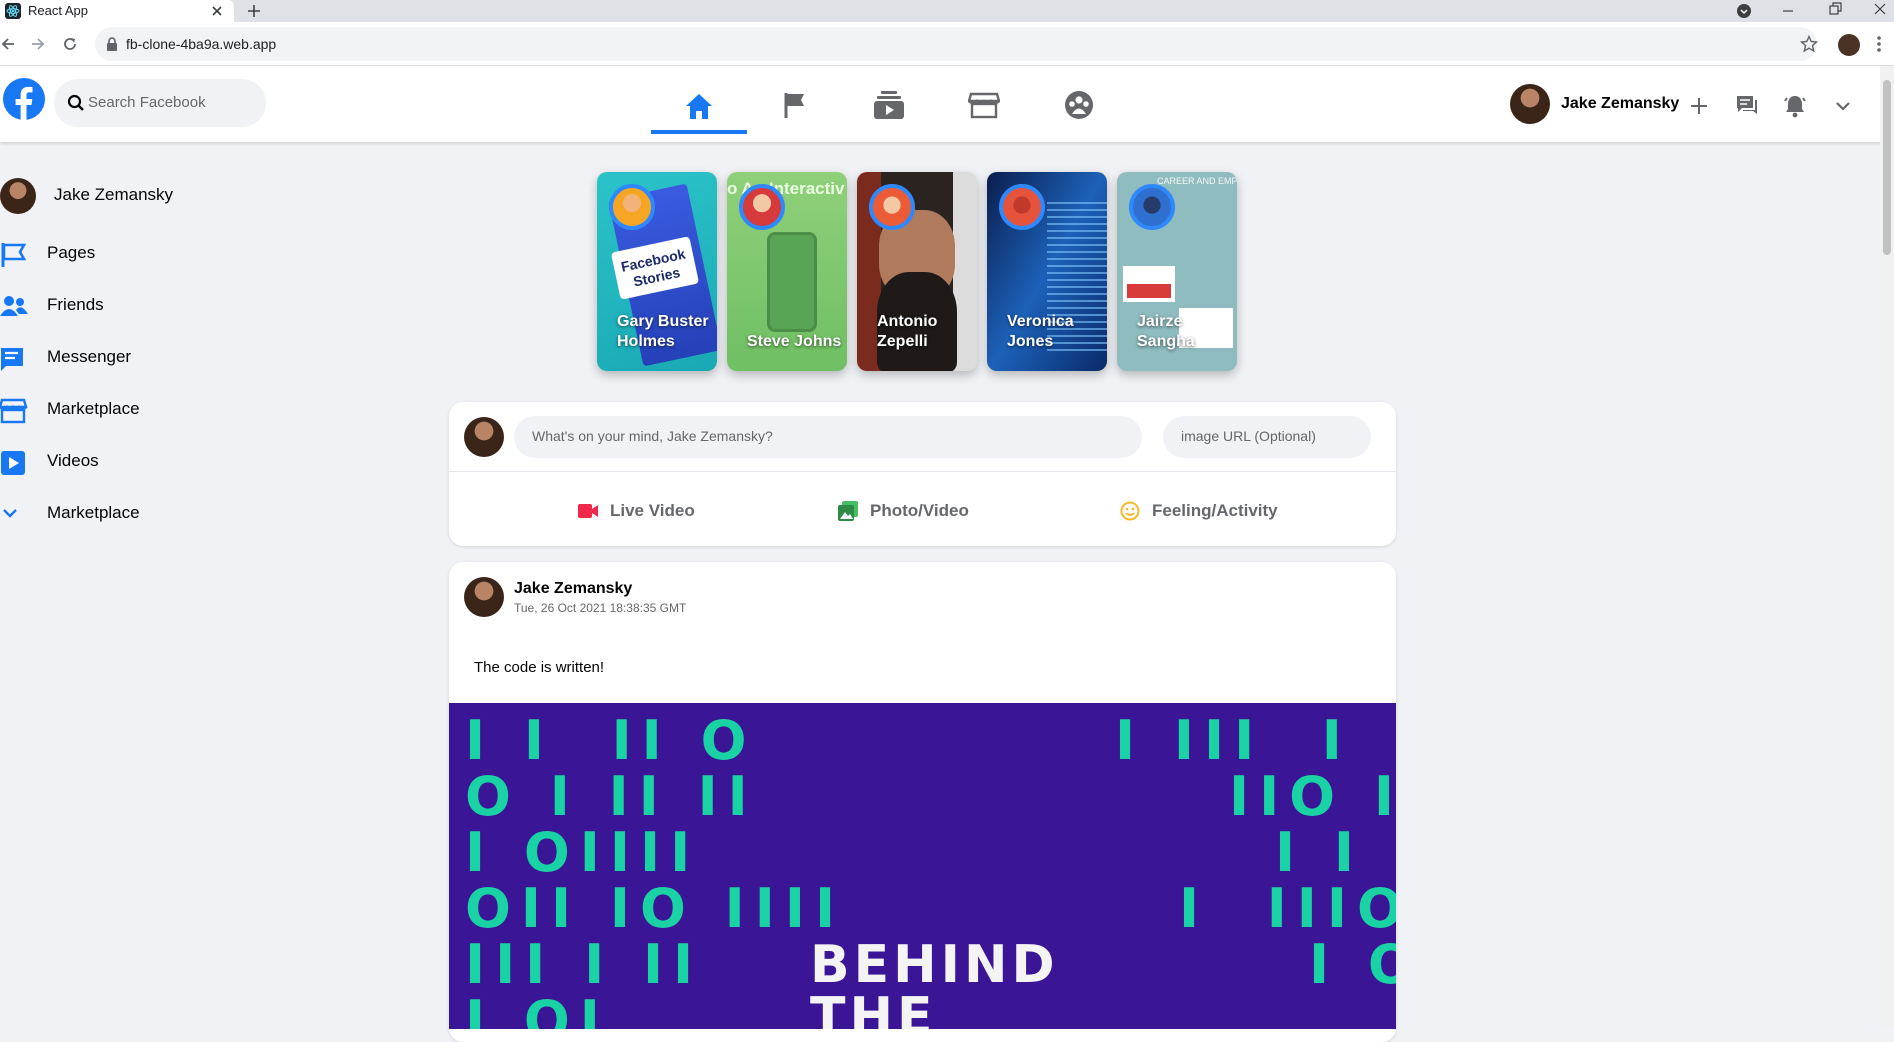 The height and width of the screenshot is (1042, 1894). What do you see at coordinates (848, 511) in the screenshot?
I see `photo-icon` at bounding box center [848, 511].